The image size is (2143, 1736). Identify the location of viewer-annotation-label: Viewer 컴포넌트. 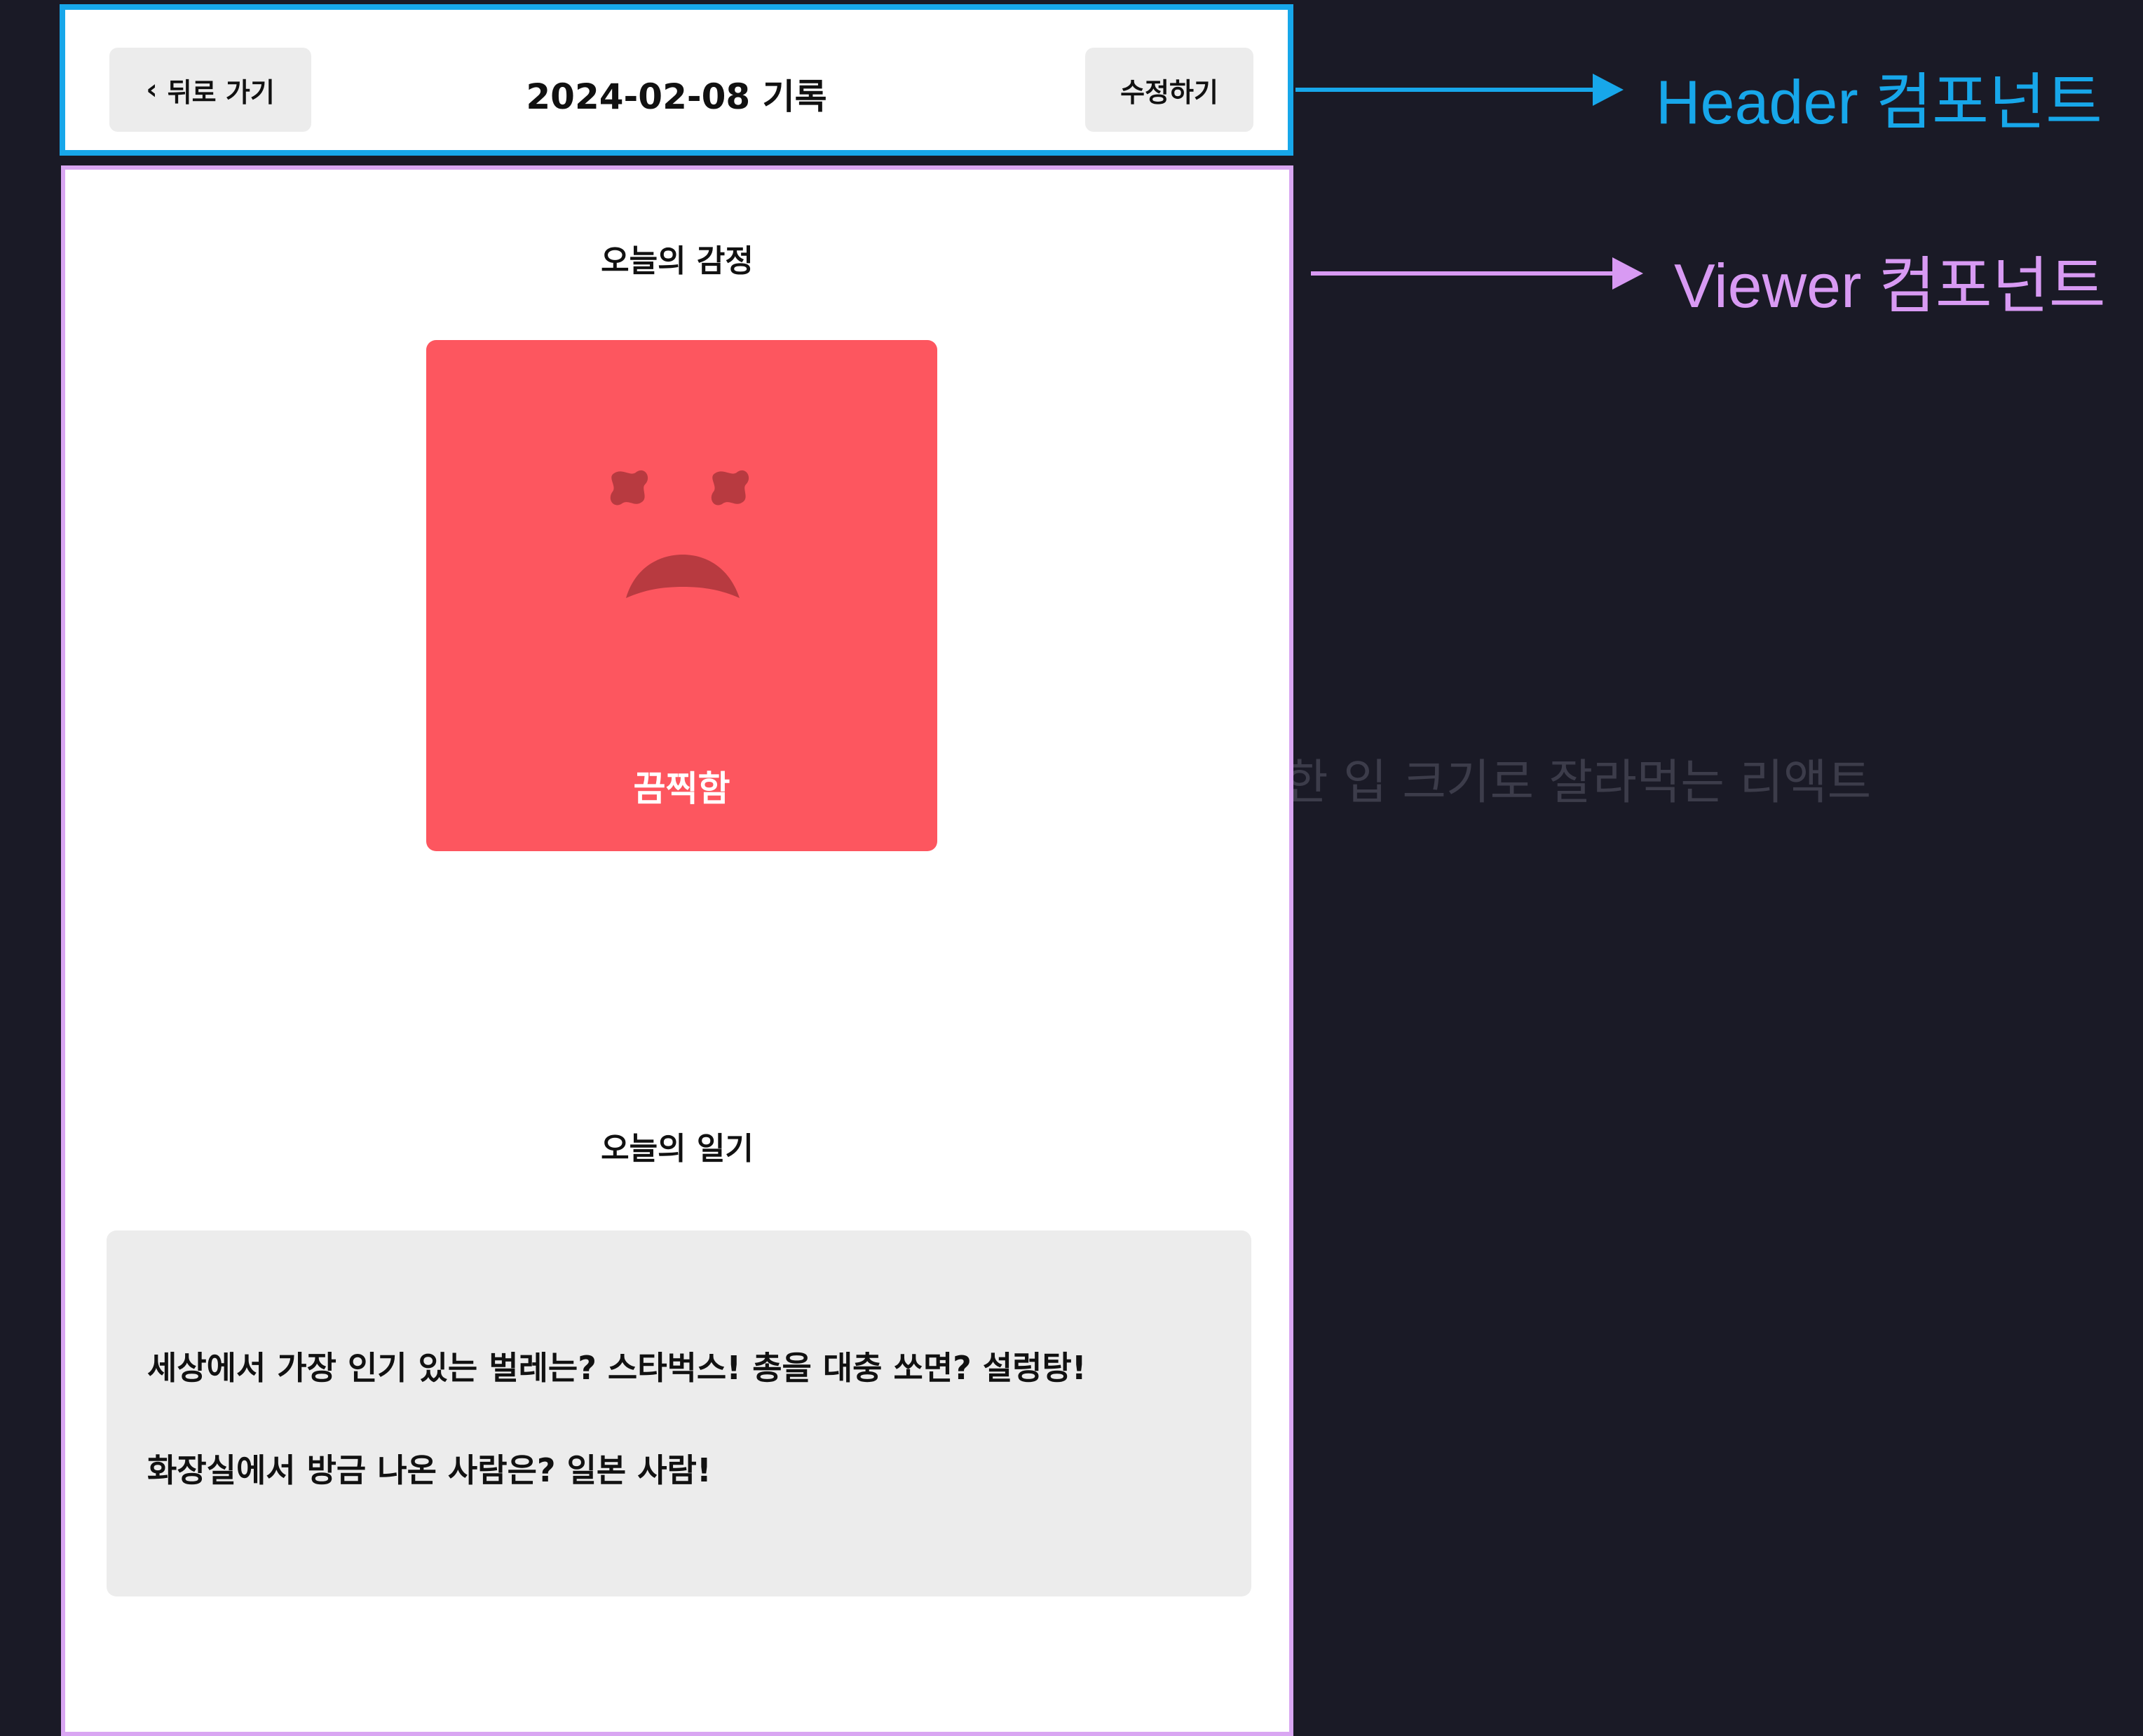
(1890, 285).